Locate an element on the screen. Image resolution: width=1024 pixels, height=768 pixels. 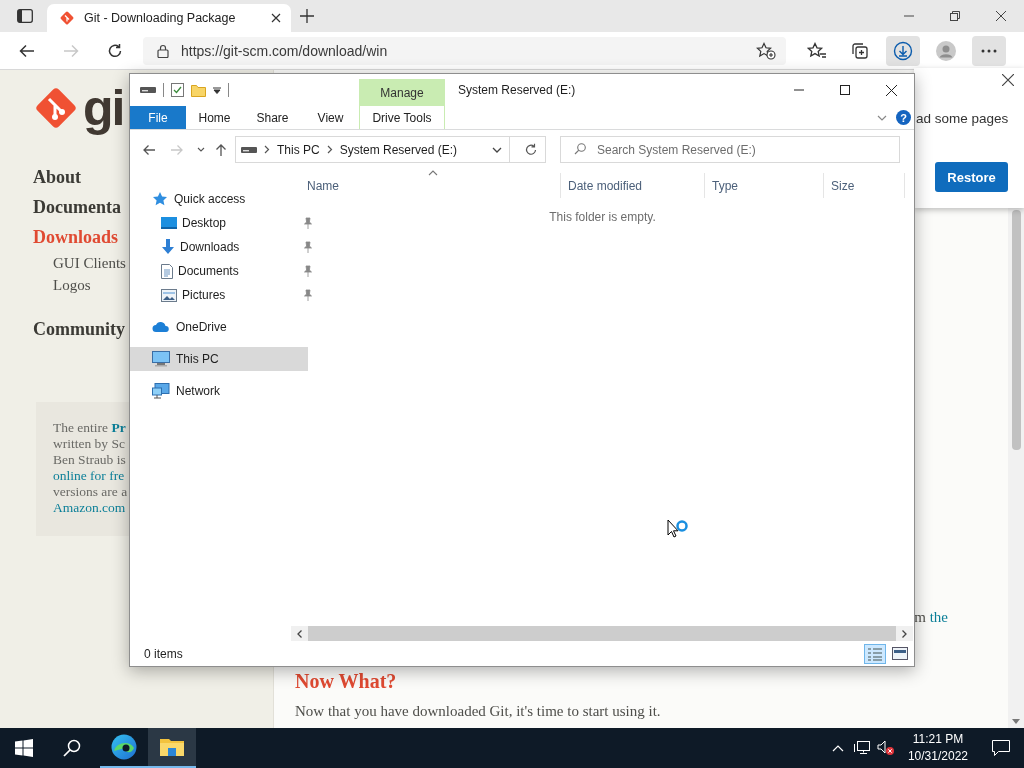
popup-message: ad some pages is located at coordinates (962, 118).